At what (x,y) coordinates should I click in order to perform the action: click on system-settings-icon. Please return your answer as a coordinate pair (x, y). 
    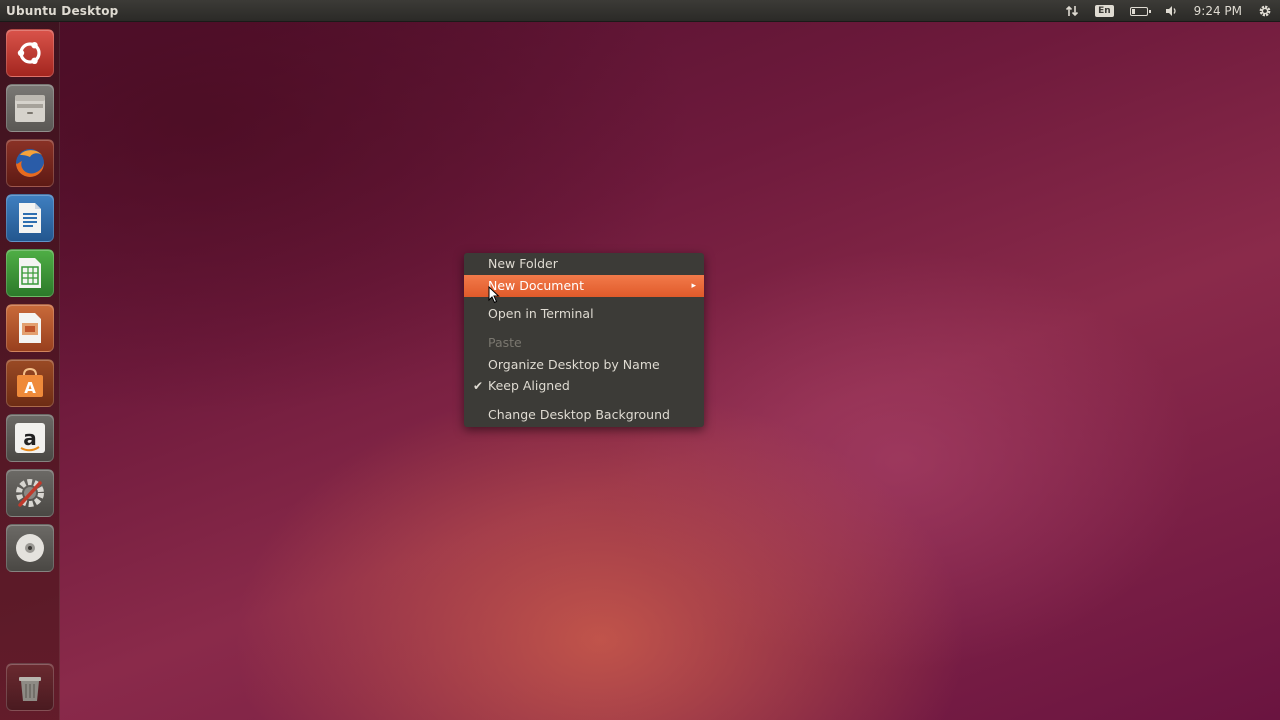
    Looking at the image, I should click on (30, 493).